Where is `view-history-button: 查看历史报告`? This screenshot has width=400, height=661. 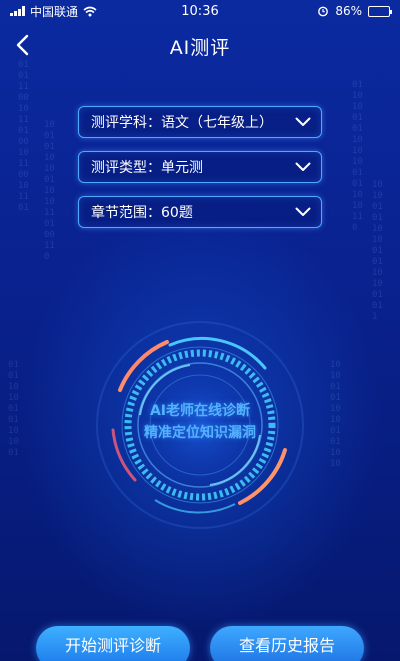 view-history-button: 查看历史报告 is located at coordinates (287, 643).